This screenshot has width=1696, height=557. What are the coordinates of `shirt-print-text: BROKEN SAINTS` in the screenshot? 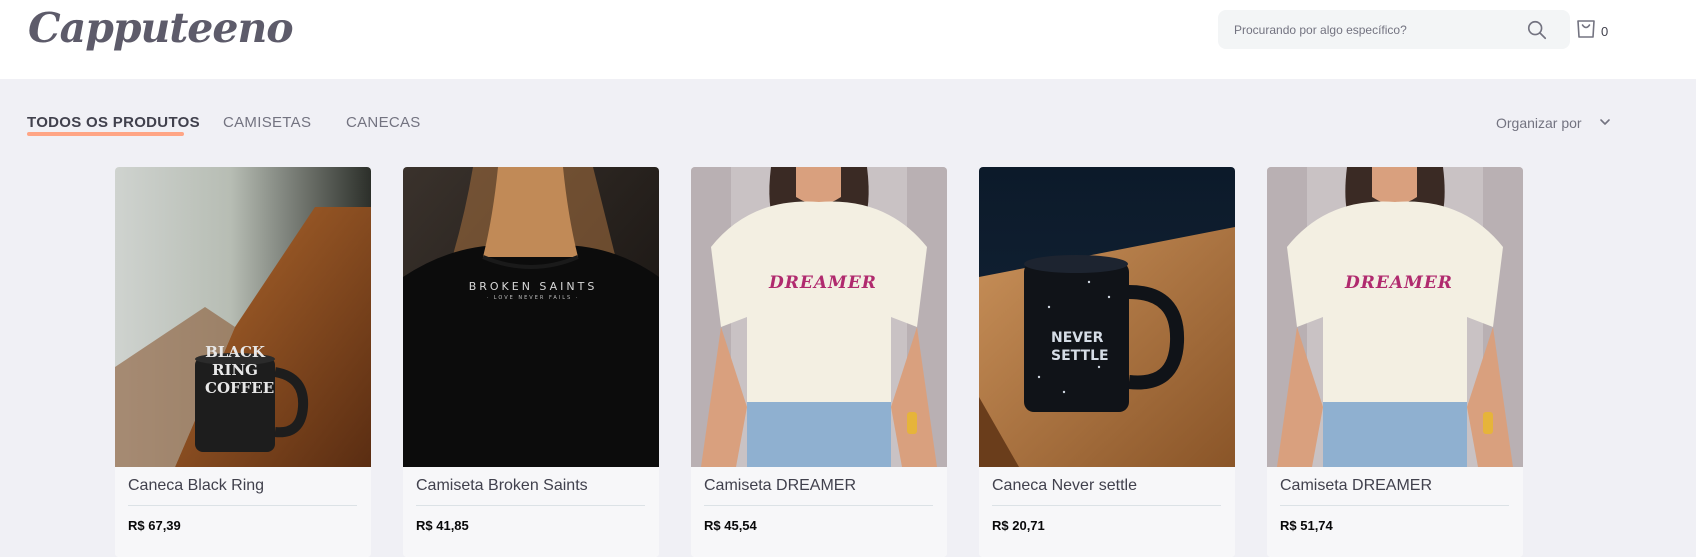 It's located at (533, 286).